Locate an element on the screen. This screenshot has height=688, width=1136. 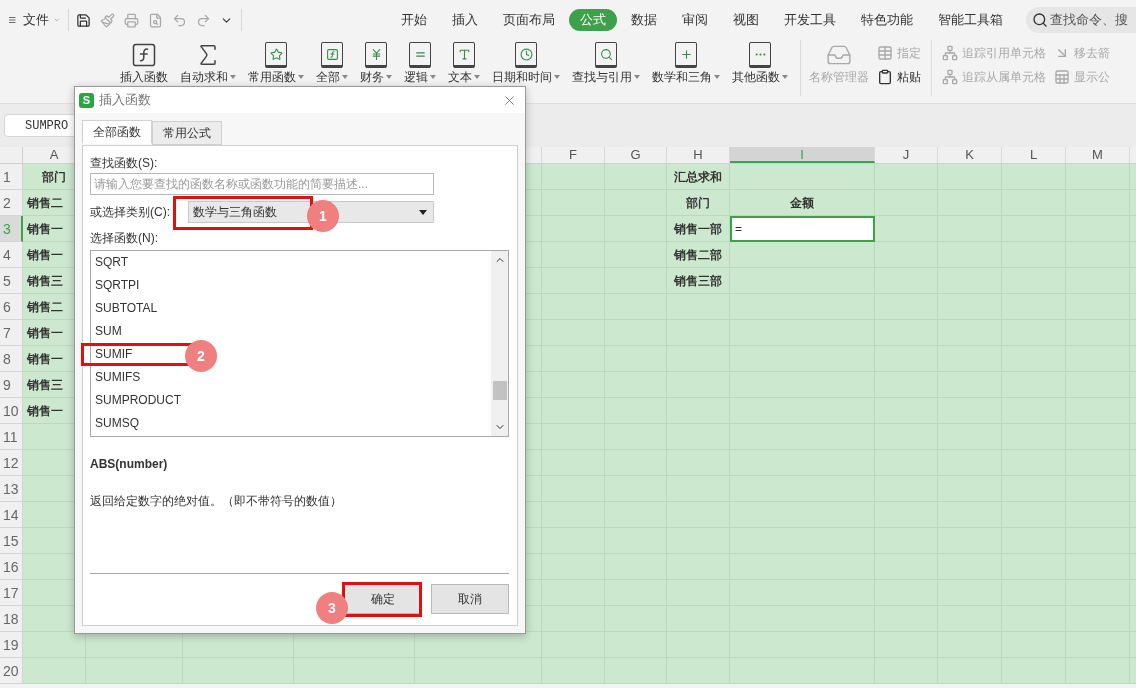
ribbon-button: 自动求和 is located at coordinates (208, 62).